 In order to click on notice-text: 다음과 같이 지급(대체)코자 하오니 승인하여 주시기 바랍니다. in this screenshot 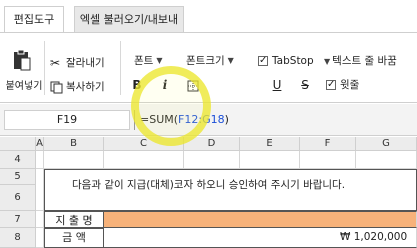, I will do `click(209, 185)`.